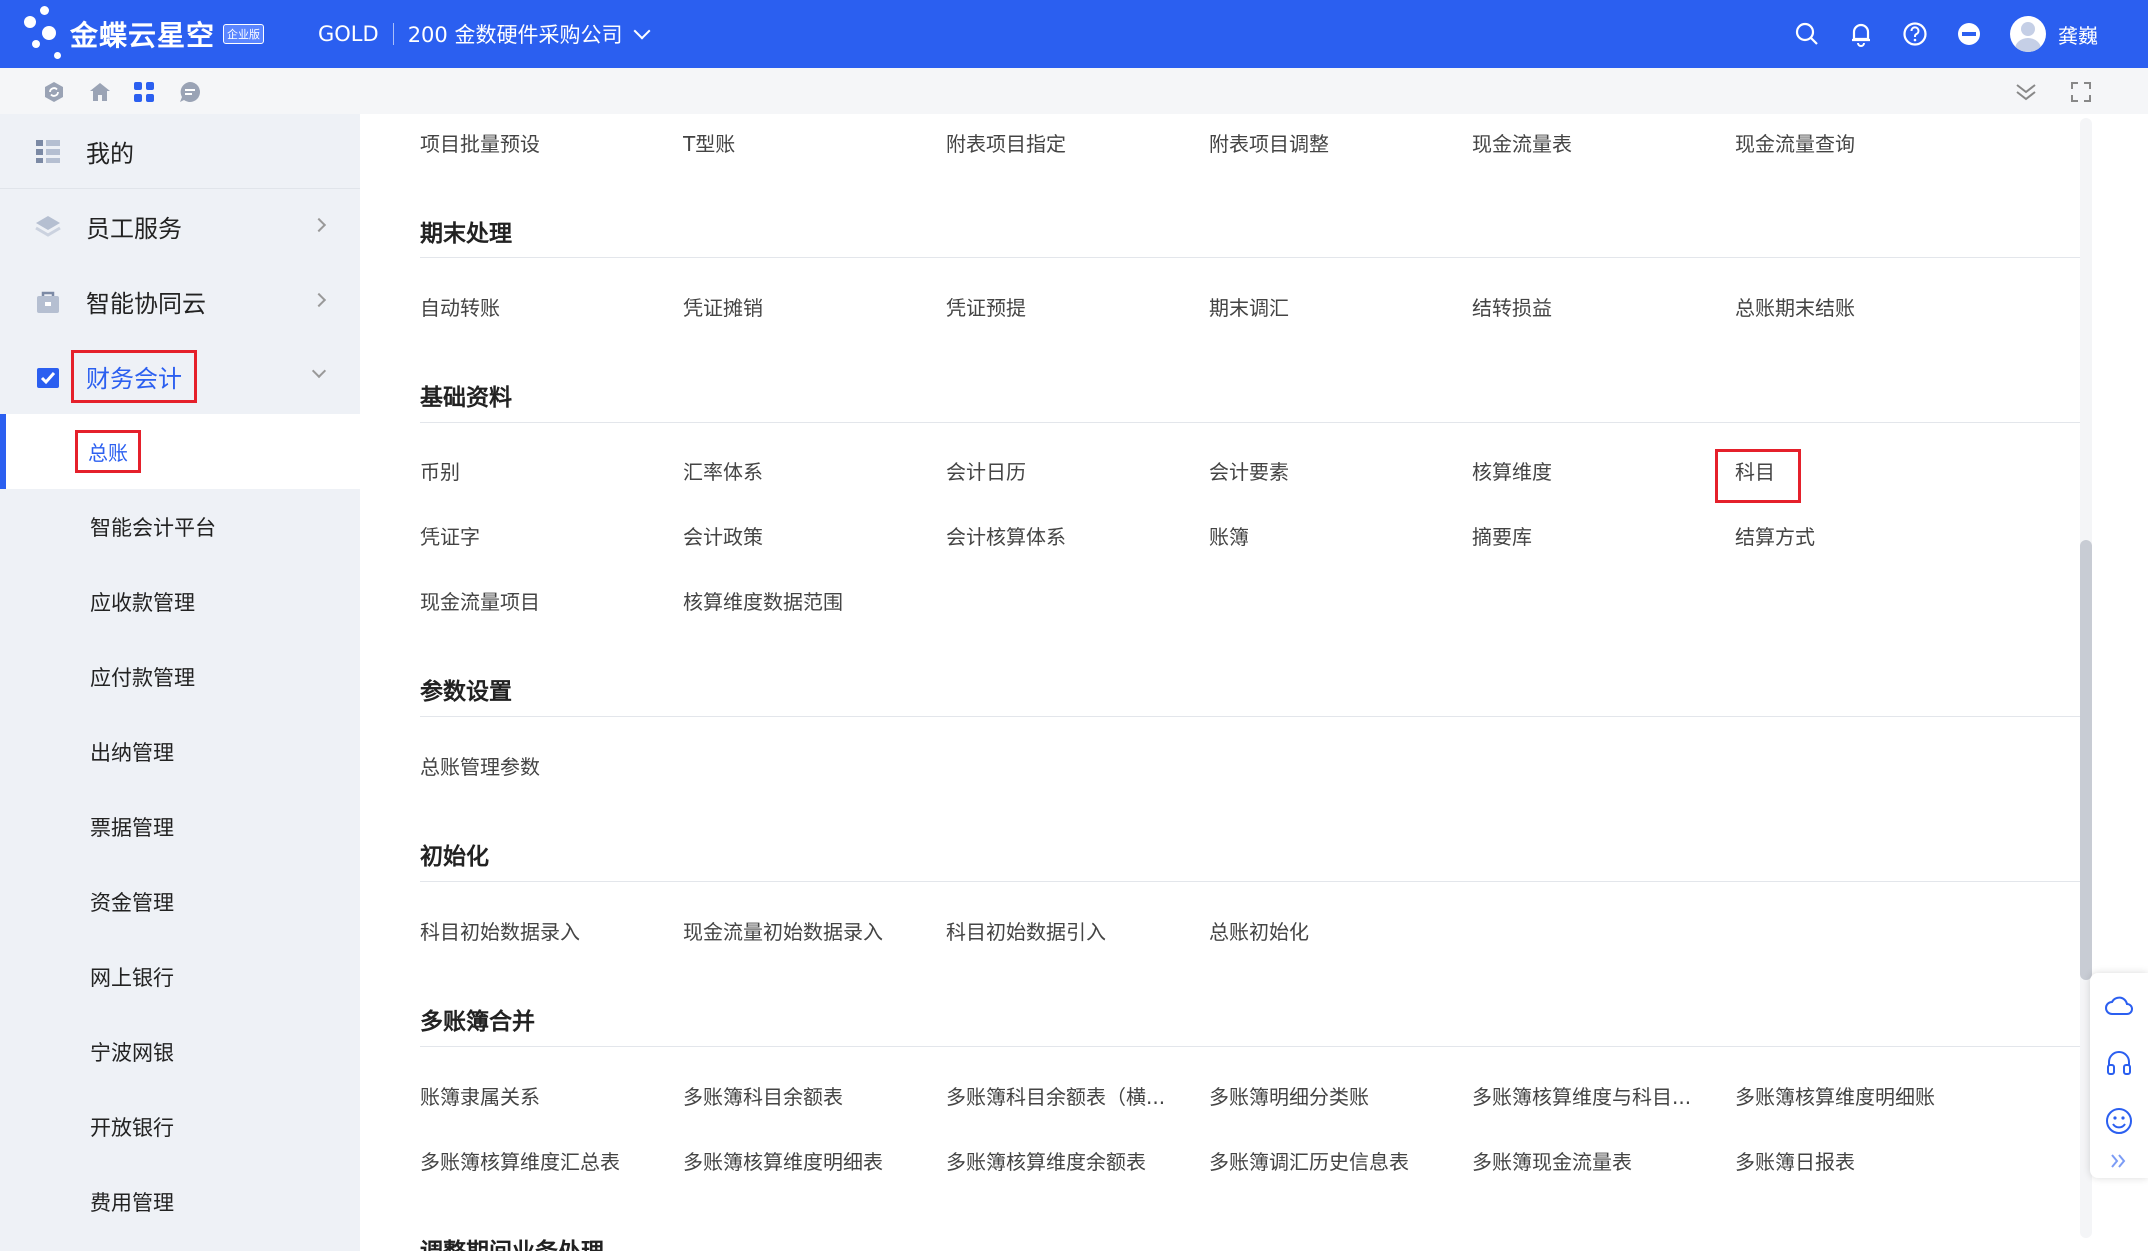 This screenshot has width=2148, height=1251. Describe the element at coordinates (803, 306) in the screenshot. I see `menu-link: 凭证摊销` at that location.